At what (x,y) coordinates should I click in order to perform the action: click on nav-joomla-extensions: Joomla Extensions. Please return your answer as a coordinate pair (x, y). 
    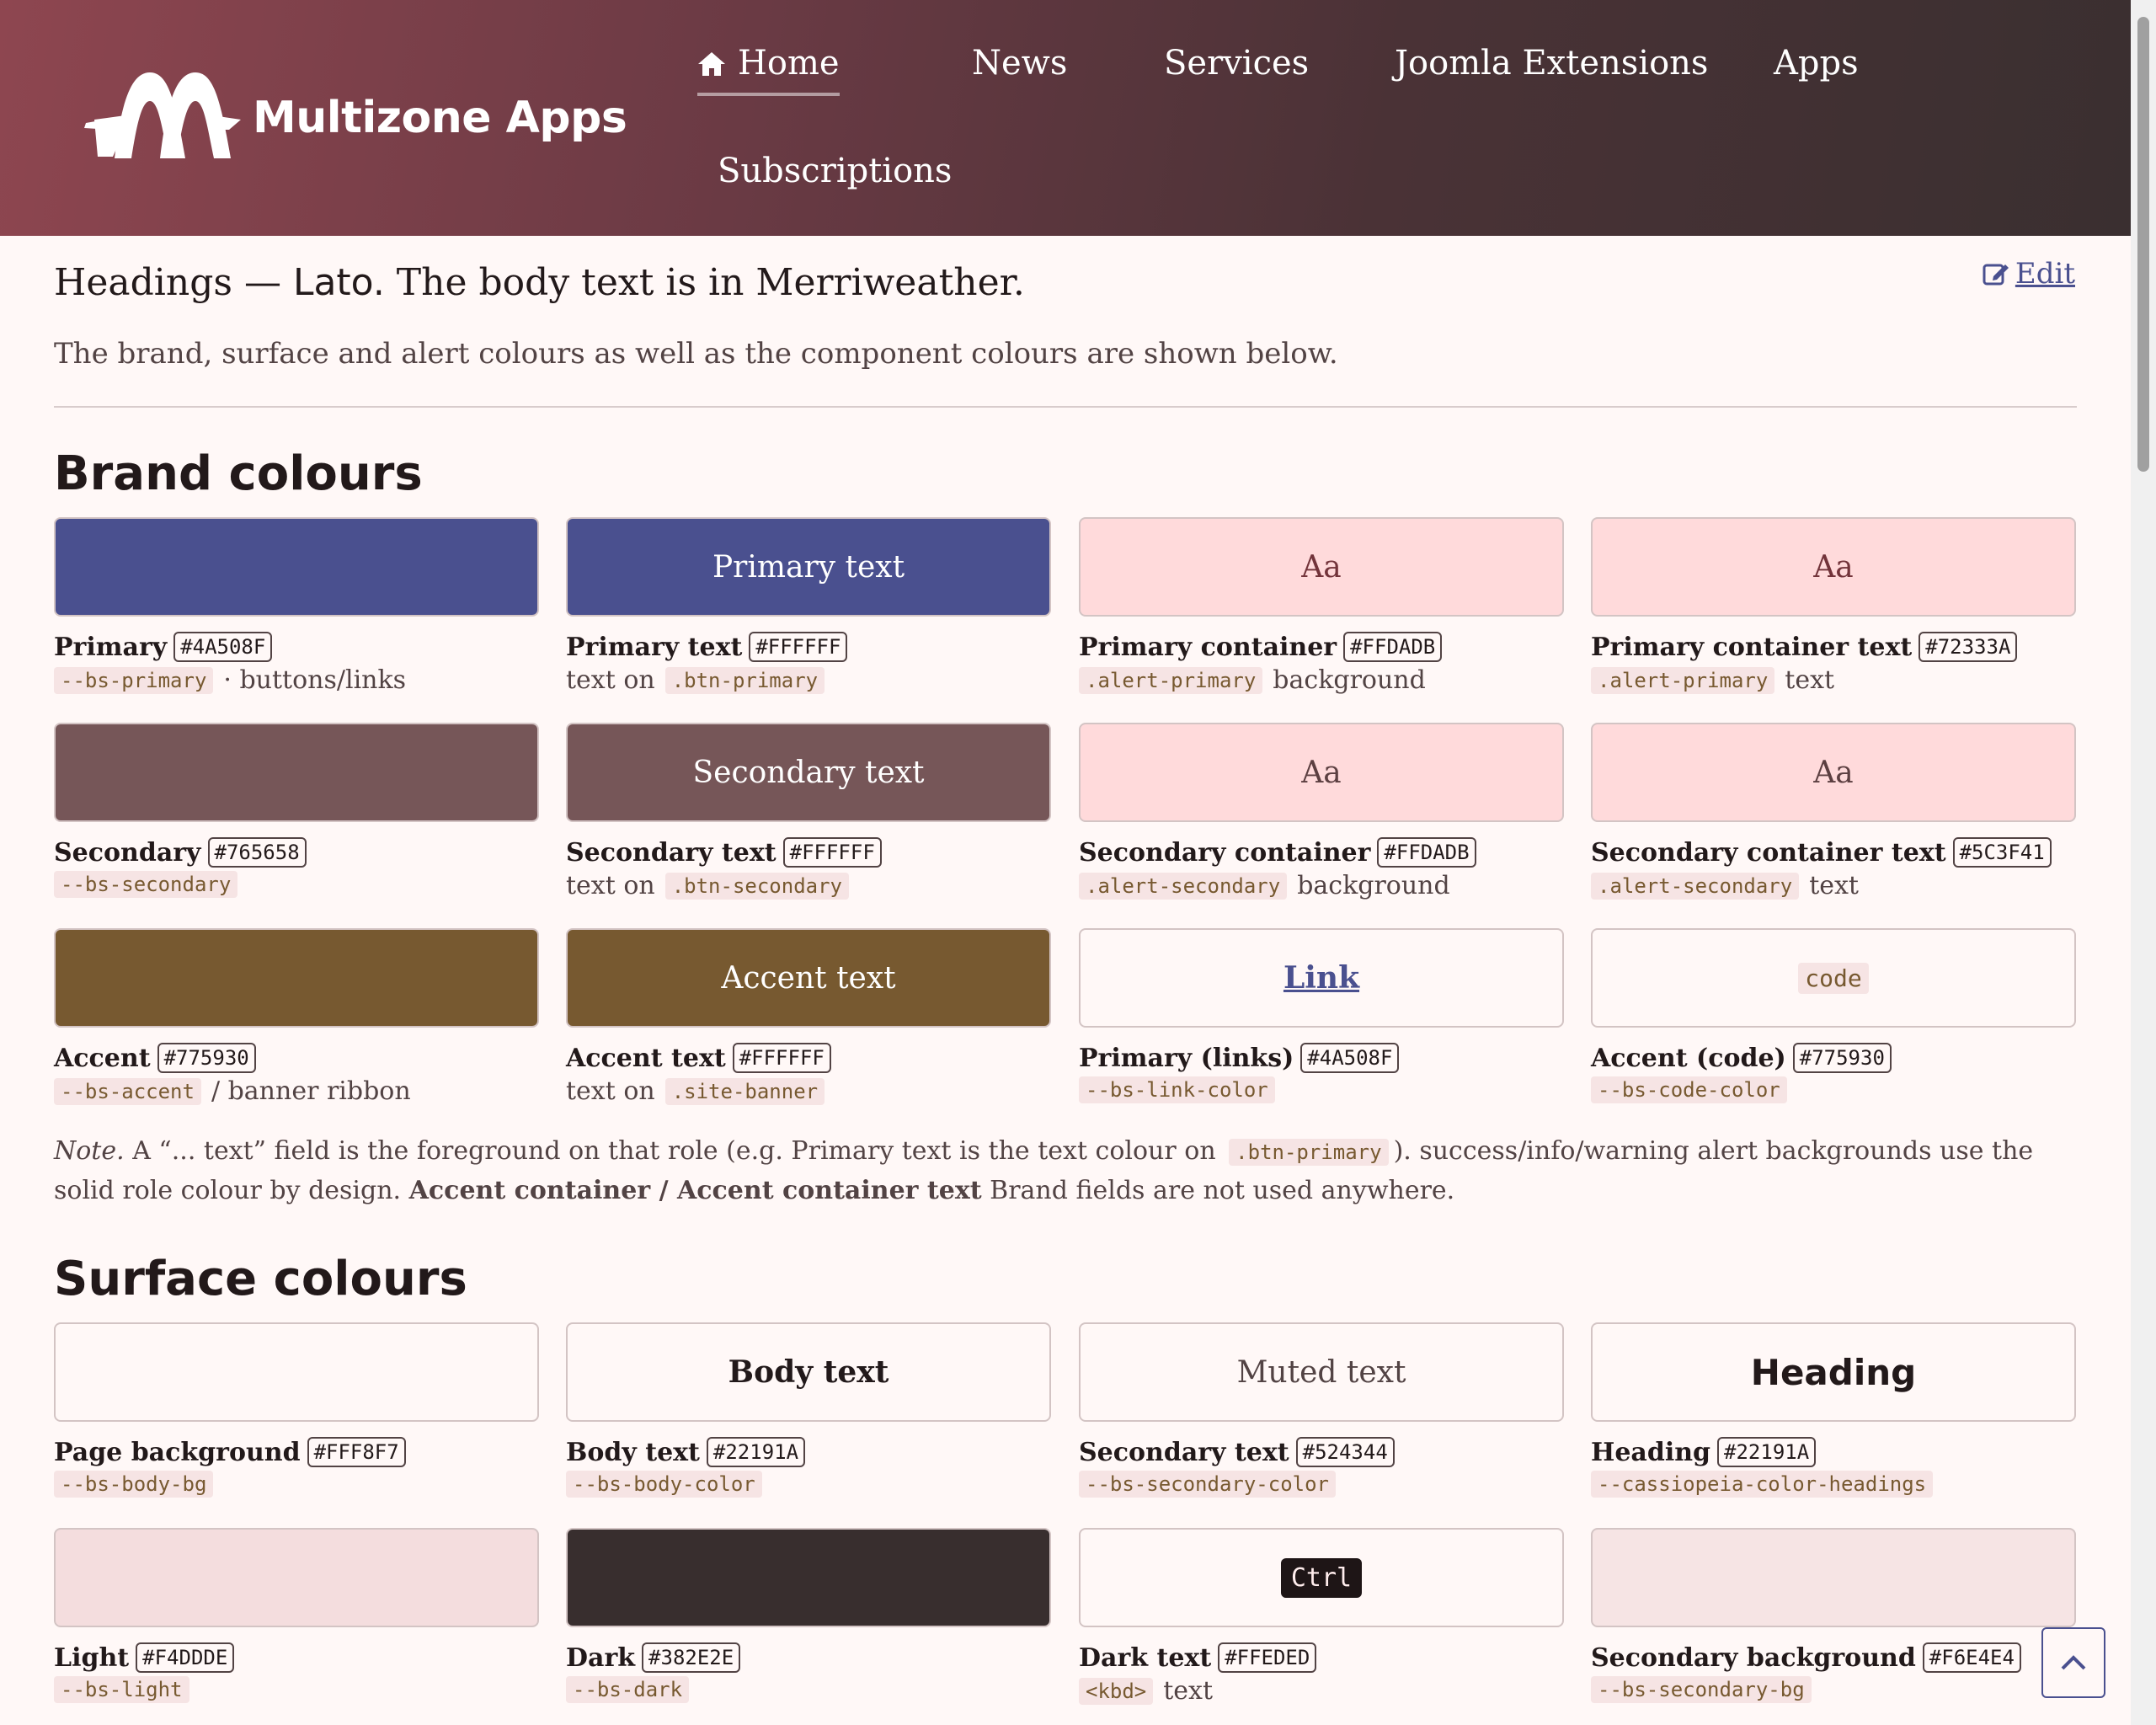
    Looking at the image, I should click on (1551, 63).